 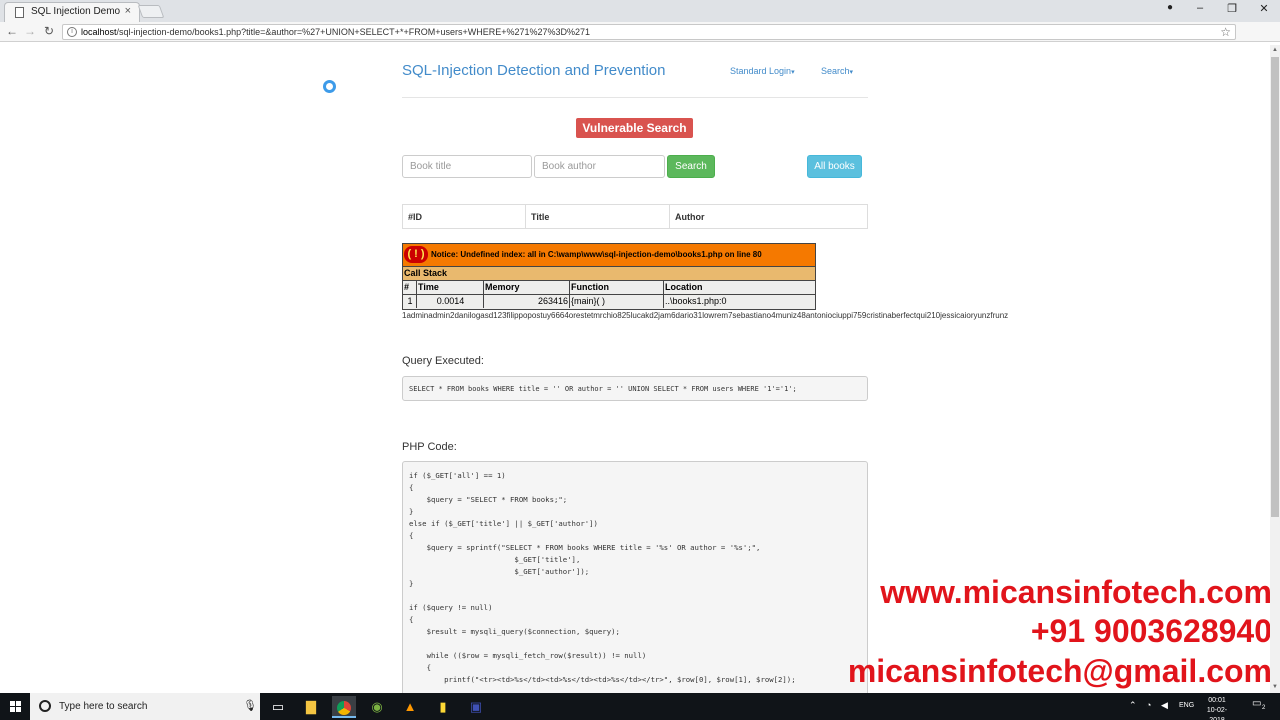 I want to click on notifications-icon: ▭, so click(x=1256, y=703).